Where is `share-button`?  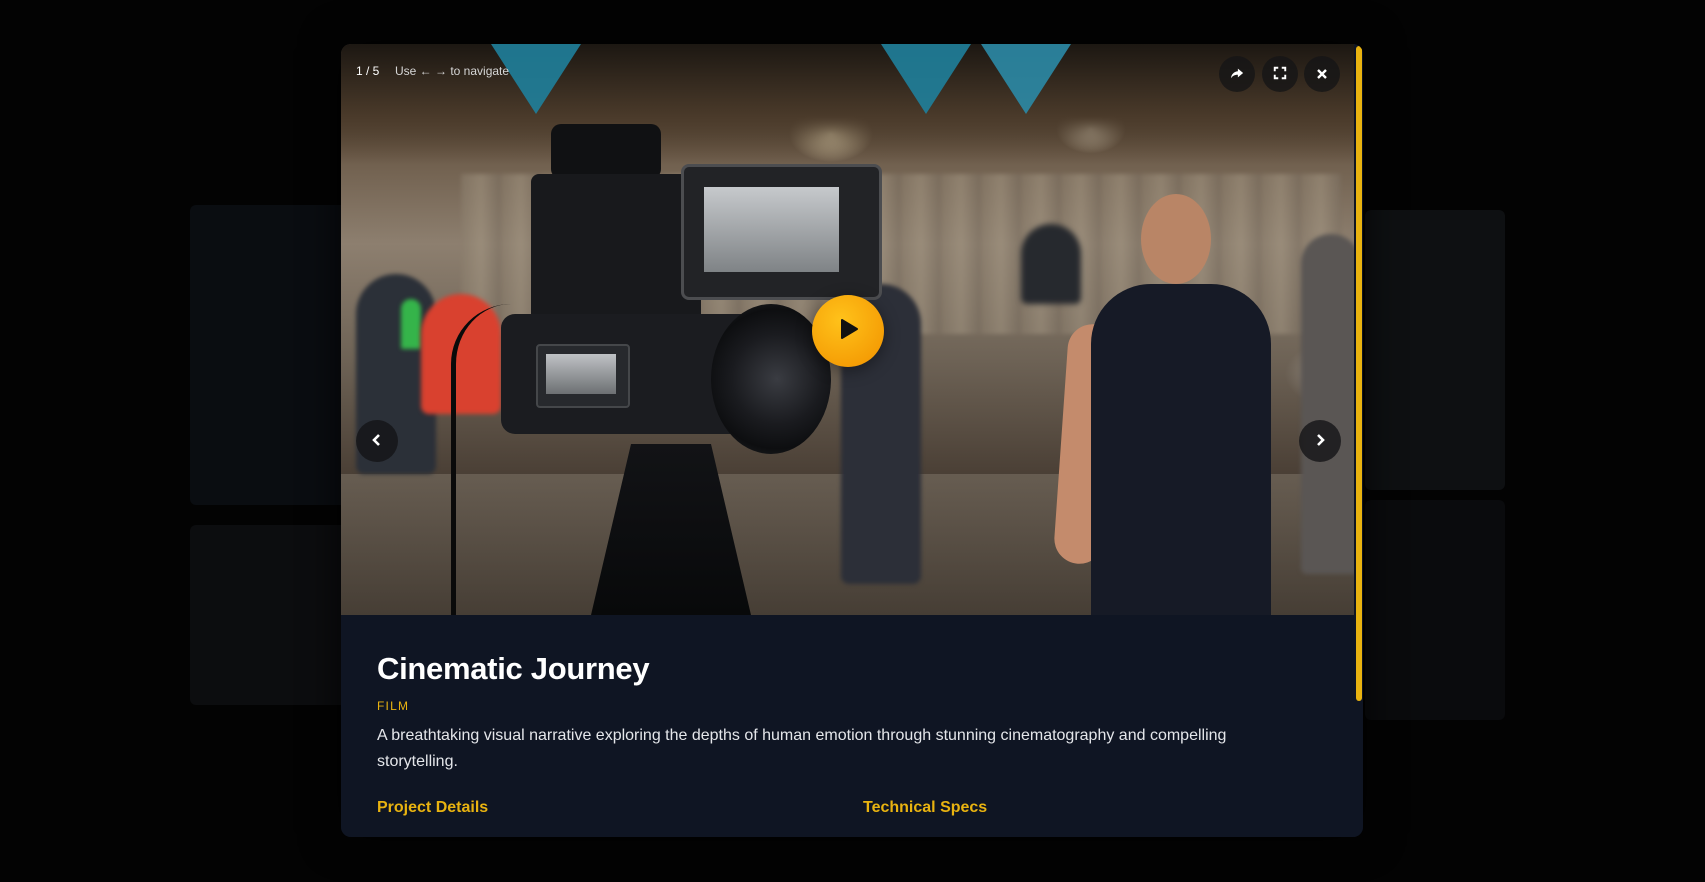
share-button is located at coordinates (1237, 74).